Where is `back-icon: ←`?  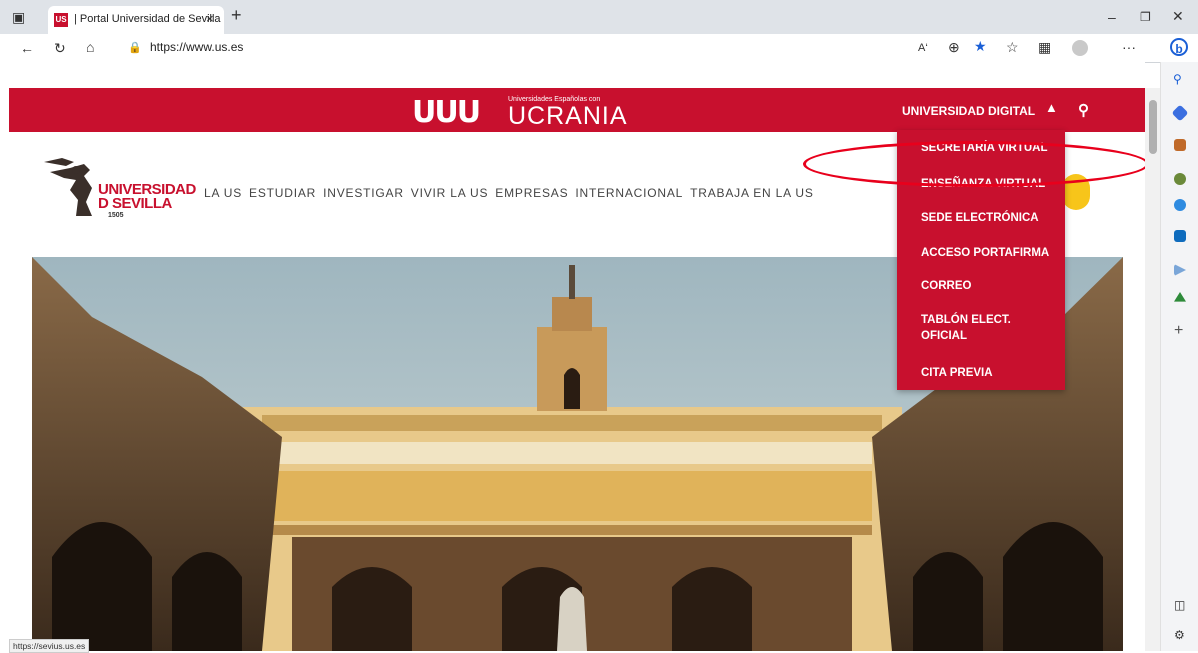
back-icon: ← is located at coordinates (27, 48).